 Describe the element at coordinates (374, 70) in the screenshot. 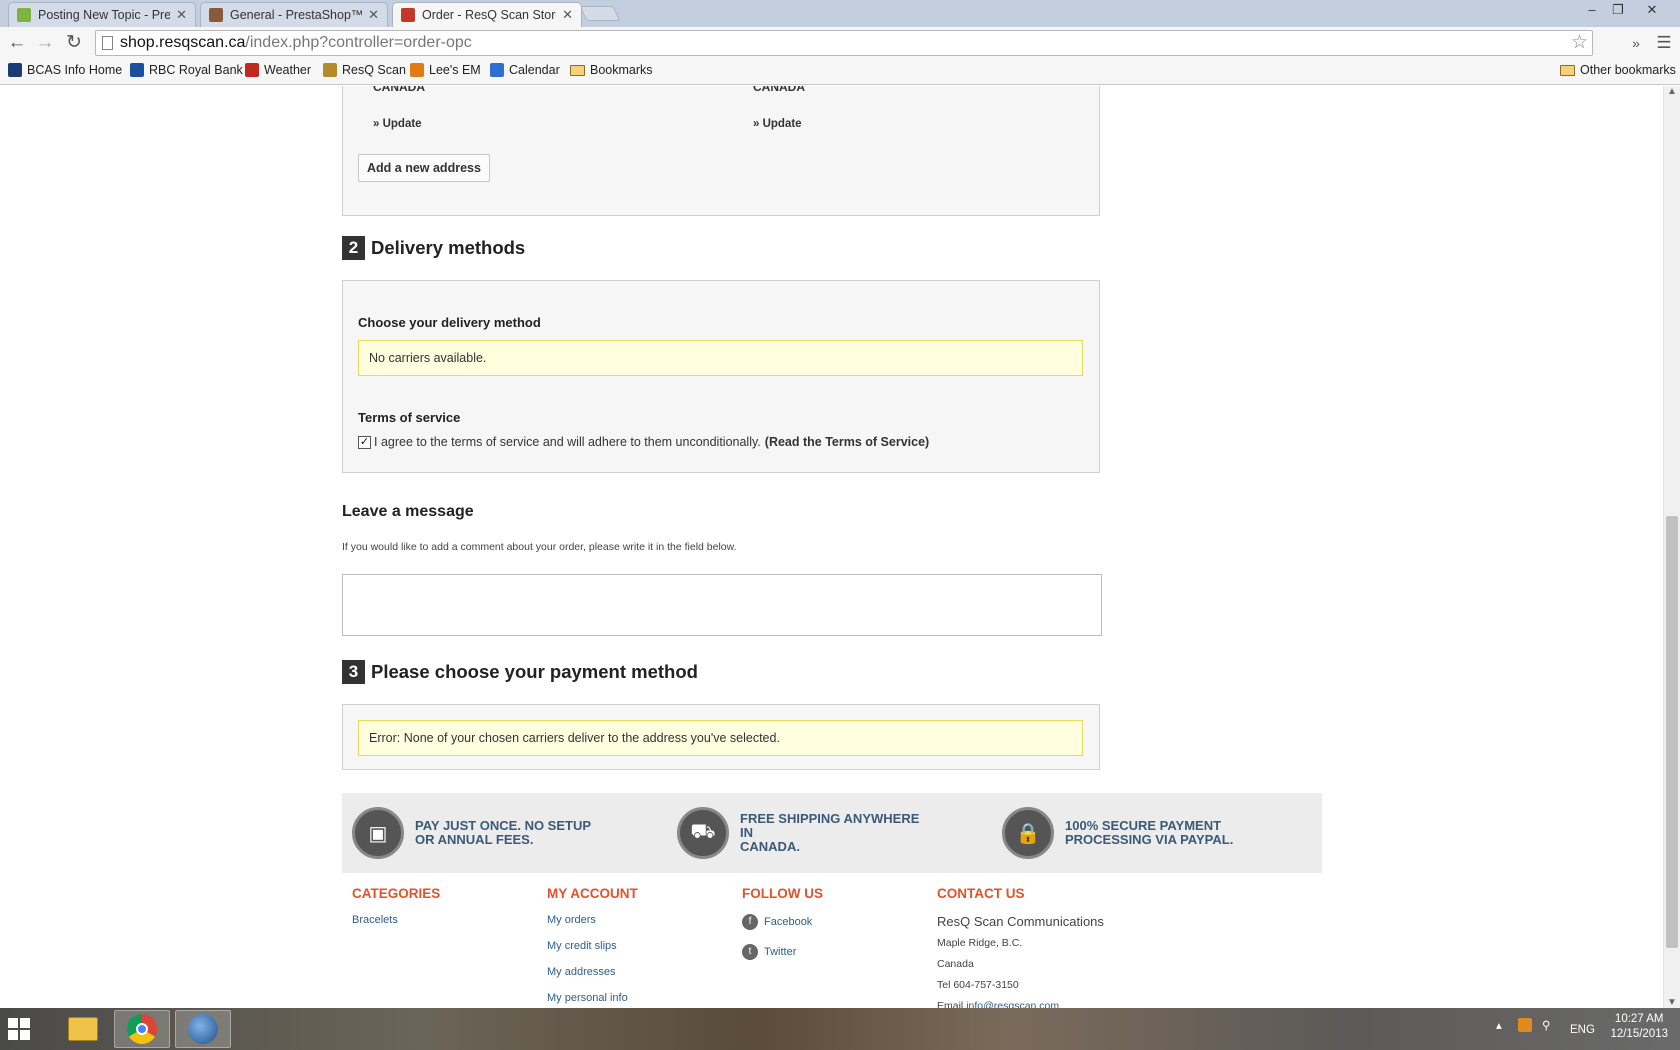

I see `bookmark-label: ResQ Scan` at that location.